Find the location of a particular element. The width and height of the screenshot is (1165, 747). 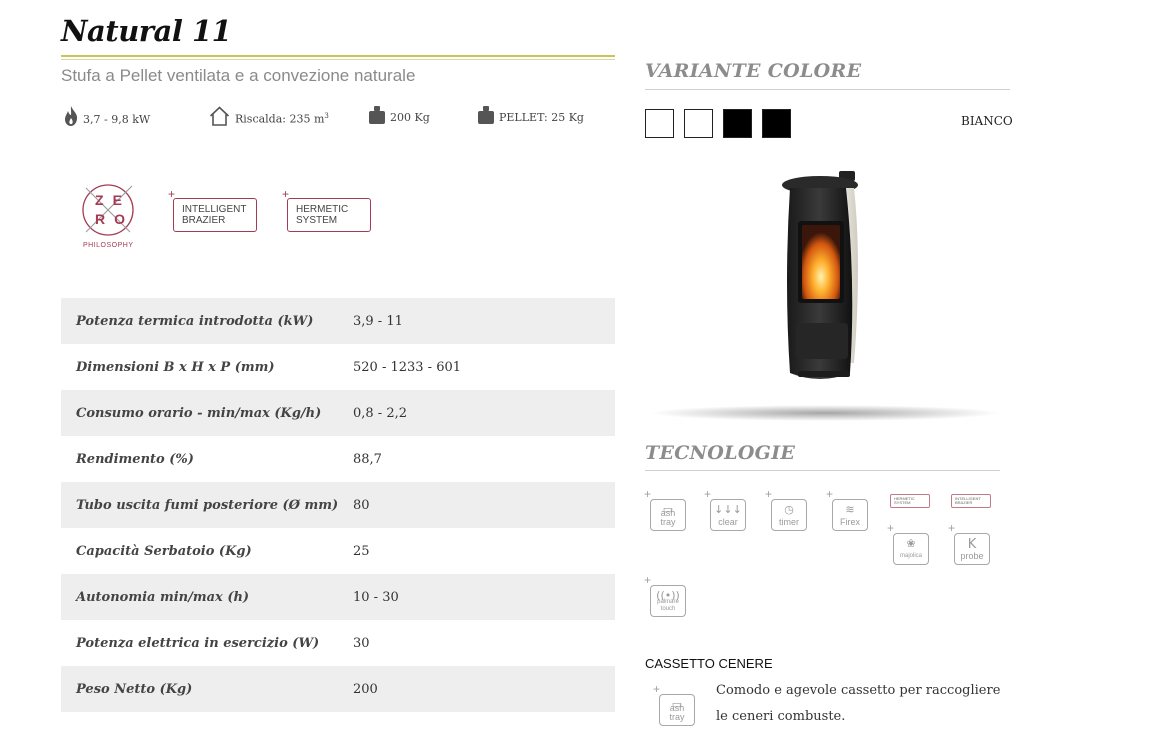

row-value: 80 is located at coordinates (361, 505).